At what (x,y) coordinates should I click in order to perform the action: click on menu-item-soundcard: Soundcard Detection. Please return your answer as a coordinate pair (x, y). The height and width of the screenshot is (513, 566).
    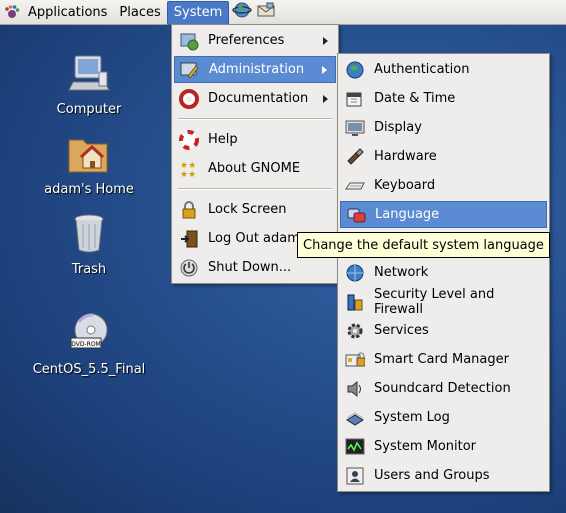
    Looking at the image, I should click on (443, 388).